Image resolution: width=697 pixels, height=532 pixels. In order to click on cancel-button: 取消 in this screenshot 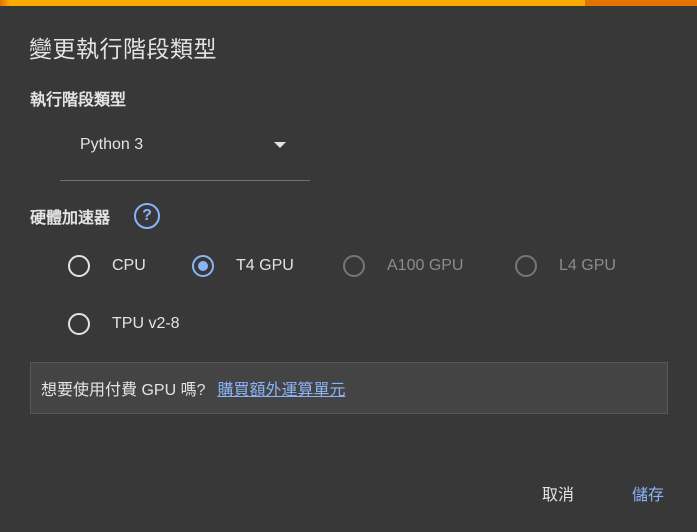, I will do `click(558, 495)`.